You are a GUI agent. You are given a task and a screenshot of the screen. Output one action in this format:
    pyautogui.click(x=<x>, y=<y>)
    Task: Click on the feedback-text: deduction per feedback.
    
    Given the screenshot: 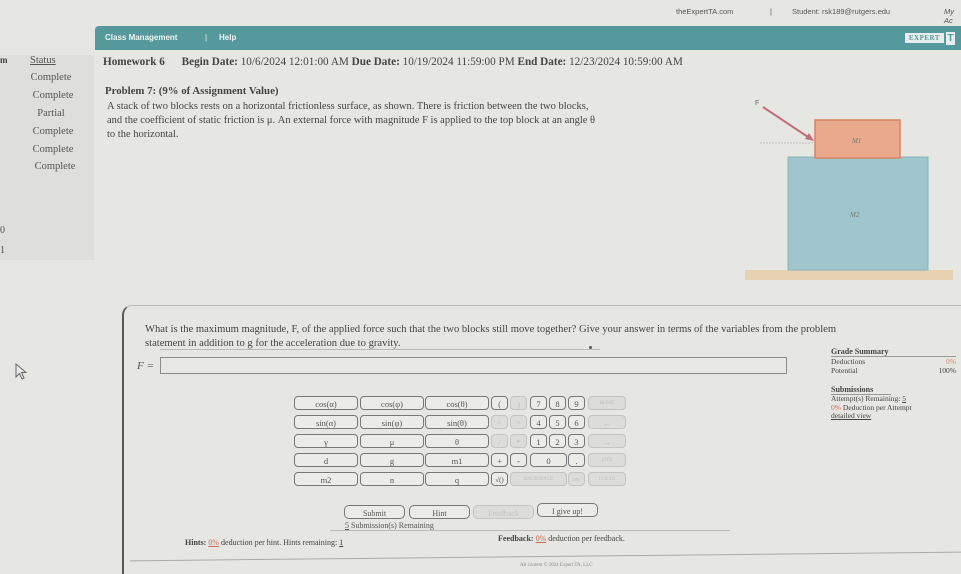 What is the action you would take?
    pyautogui.click(x=586, y=538)
    